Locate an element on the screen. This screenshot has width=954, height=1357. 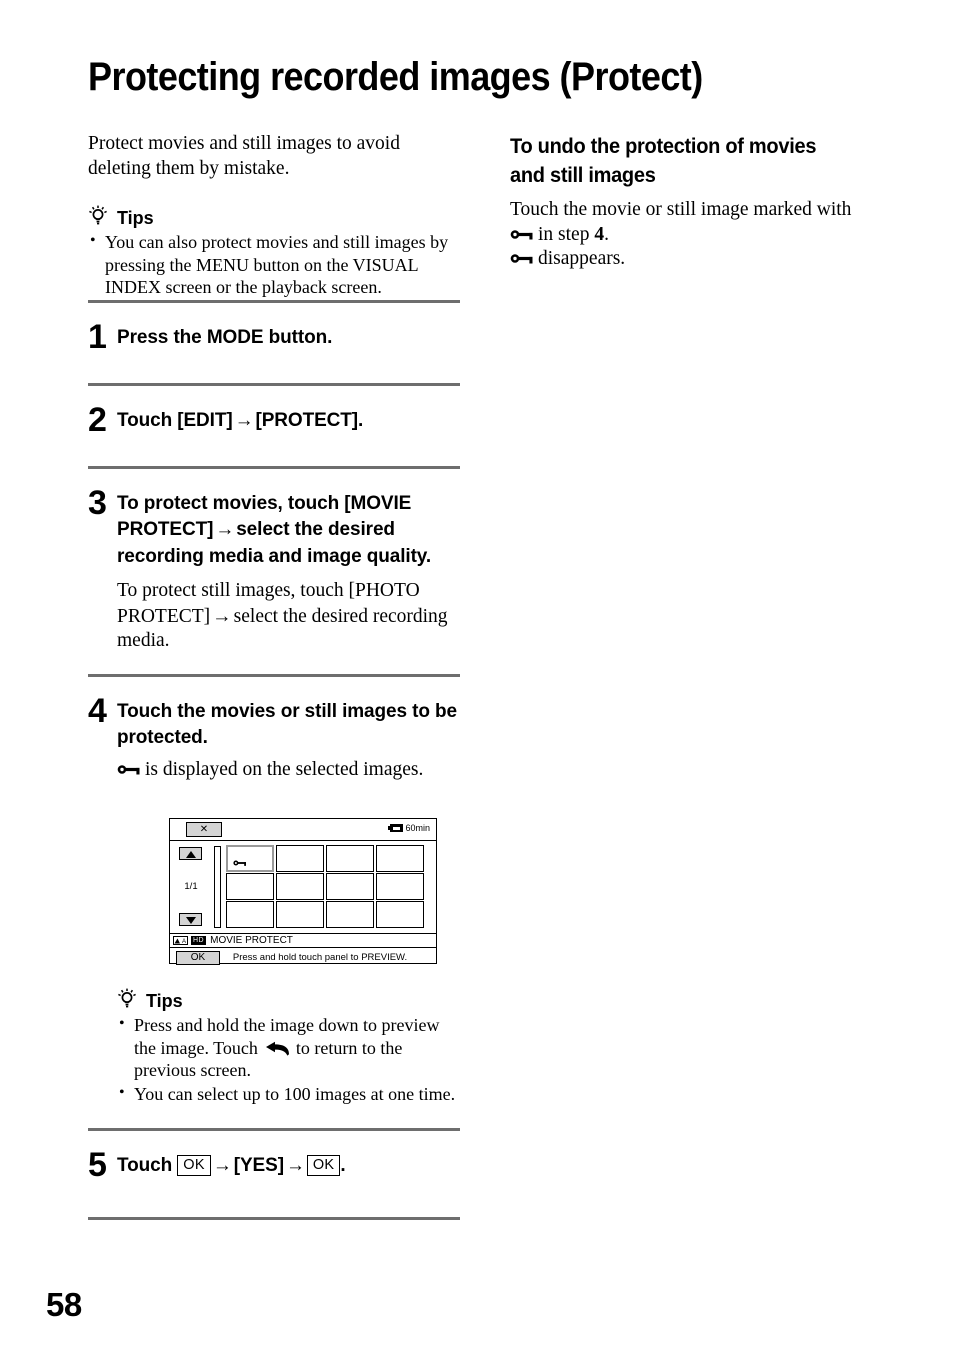
step-2: 2 Touch [EDIT] → [PROTECT]. is located at coordinates (274, 412).